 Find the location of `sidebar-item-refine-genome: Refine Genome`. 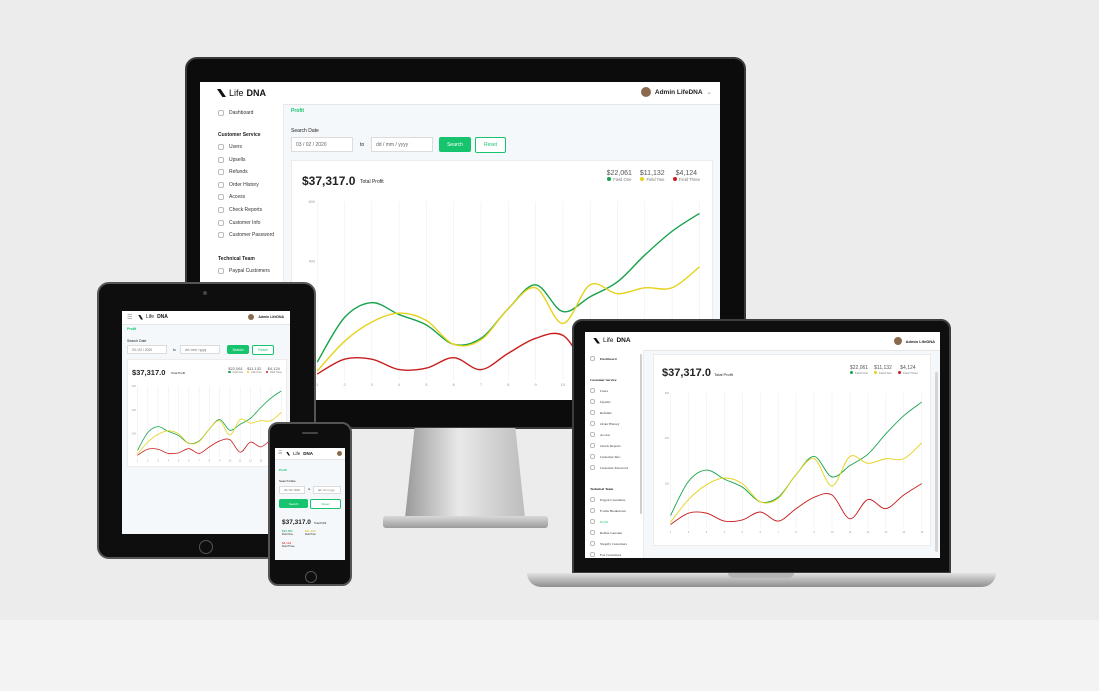

sidebar-item-refine-genome: Refine Genome is located at coordinates (606, 532).